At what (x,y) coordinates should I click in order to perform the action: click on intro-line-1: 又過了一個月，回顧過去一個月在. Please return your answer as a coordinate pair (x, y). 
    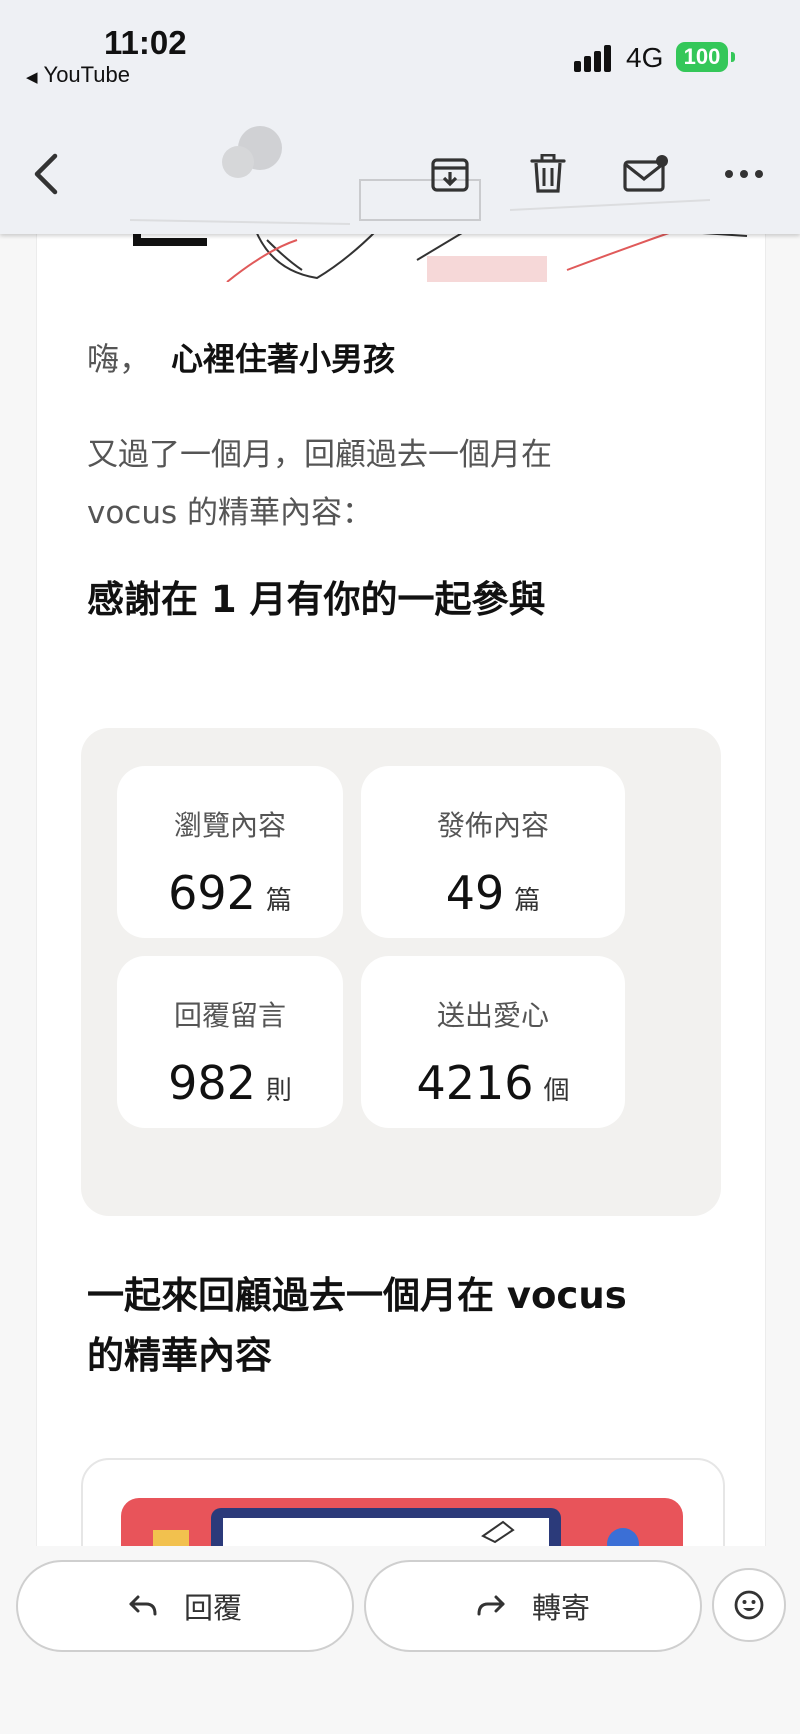
    Looking at the image, I should click on (319, 455).